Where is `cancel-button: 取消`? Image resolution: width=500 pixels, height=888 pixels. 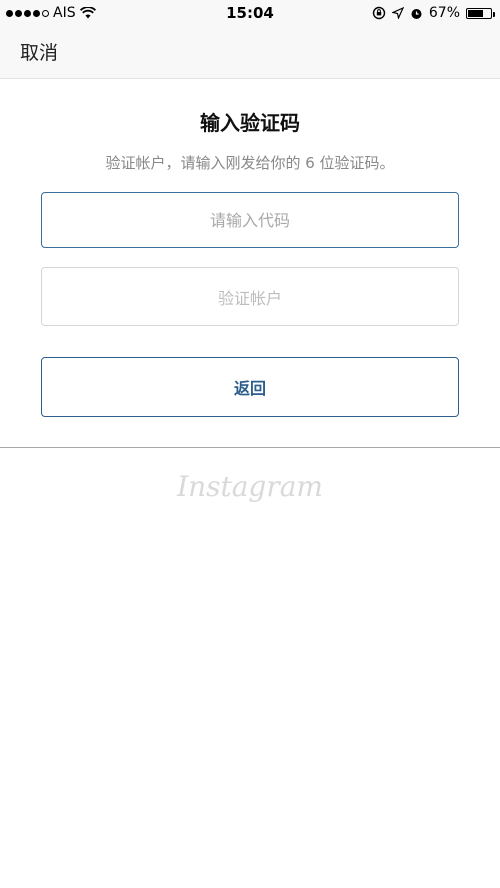 cancel-button: 取消 is located at coordinates (39, 51).